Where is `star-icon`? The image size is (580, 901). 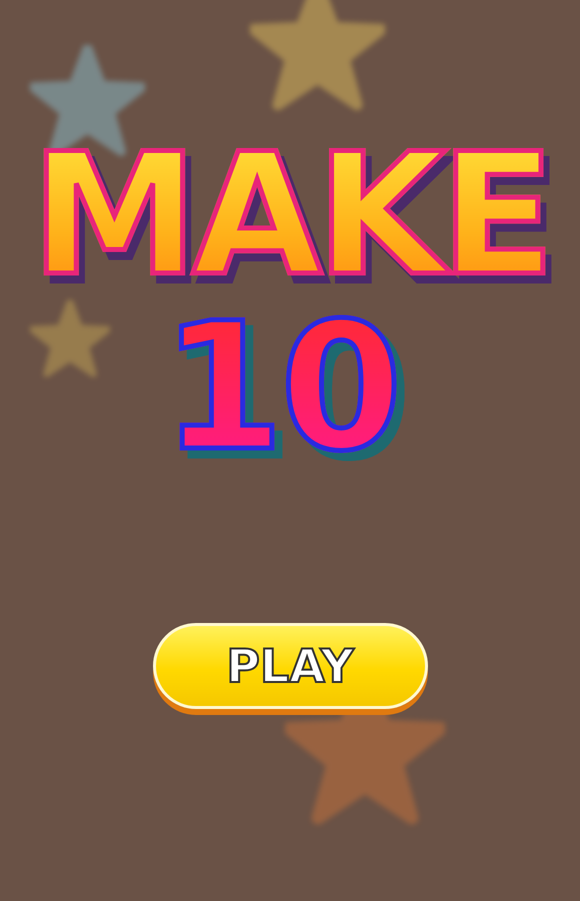
star-icon is located at coordinates (70, 340).